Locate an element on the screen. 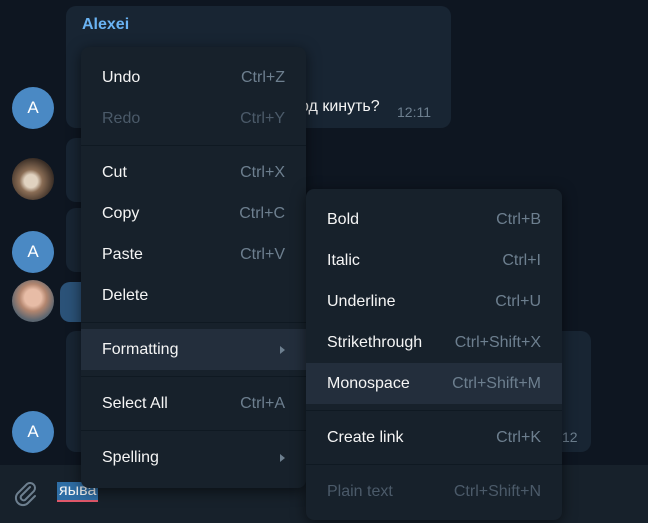  menu-item-shortcut: Ctrl+C is located at coordinates (262, 213).